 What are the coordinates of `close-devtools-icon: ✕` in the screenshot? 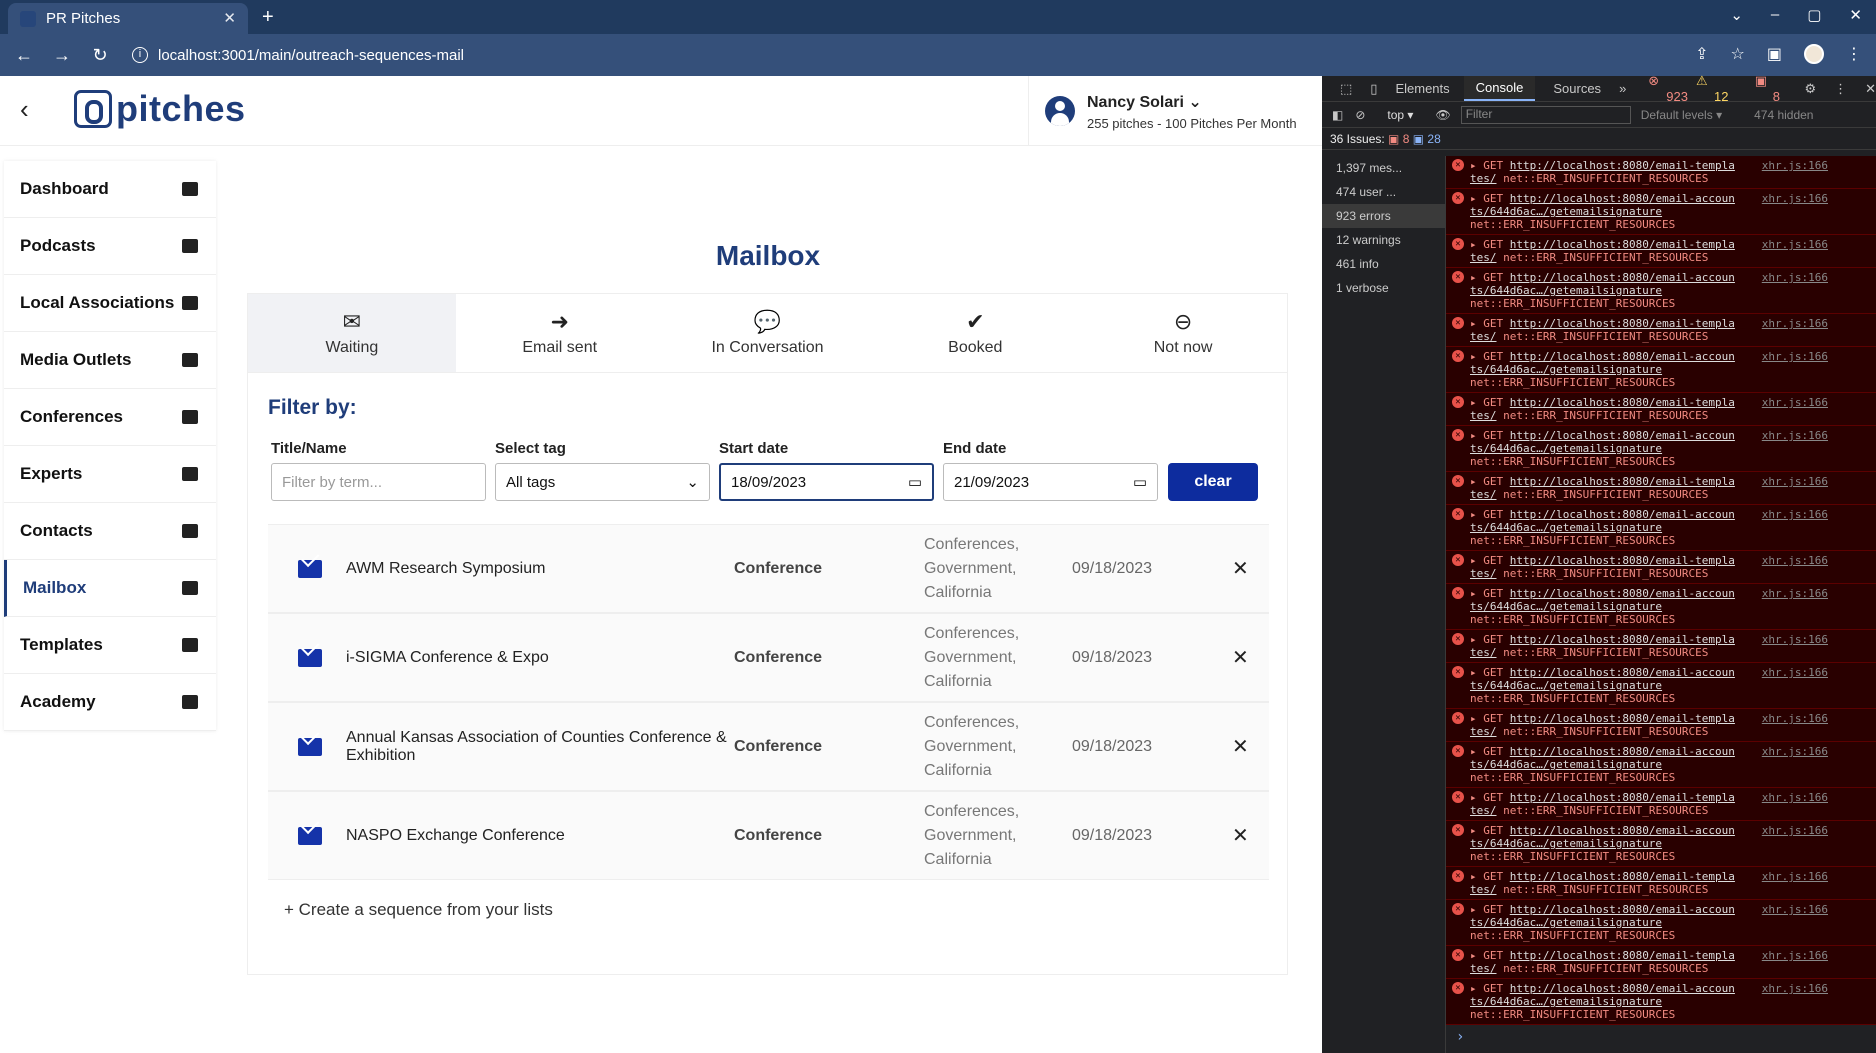 It's located at (1870, 89).